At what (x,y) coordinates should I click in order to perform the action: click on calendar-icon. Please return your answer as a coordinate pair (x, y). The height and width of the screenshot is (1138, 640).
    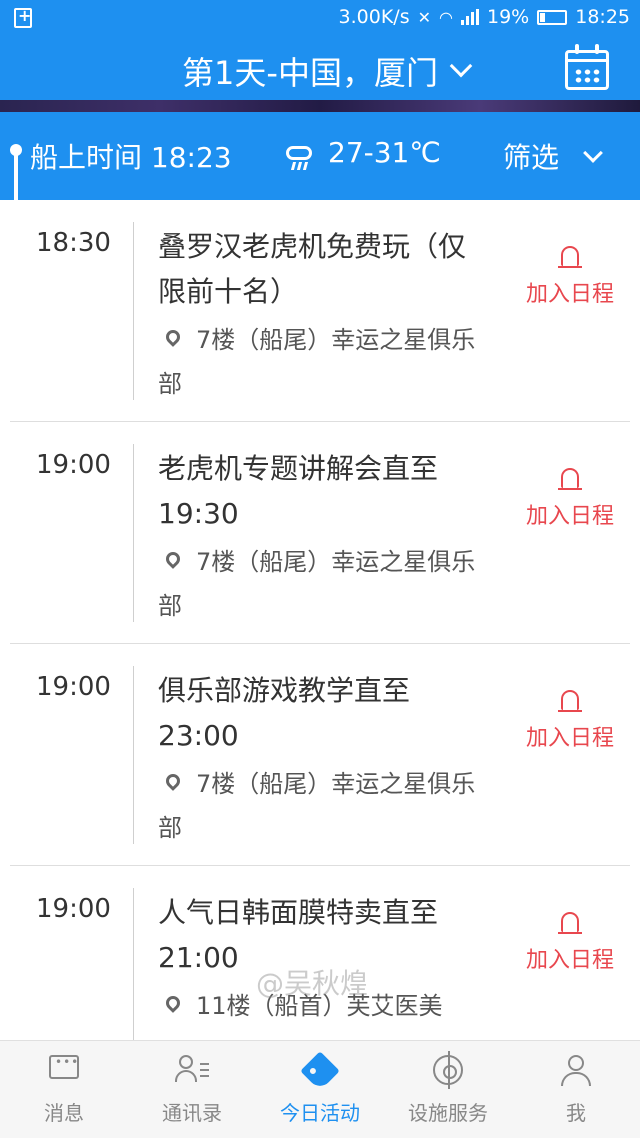
    Looking at the image, I should click on (587, 67).